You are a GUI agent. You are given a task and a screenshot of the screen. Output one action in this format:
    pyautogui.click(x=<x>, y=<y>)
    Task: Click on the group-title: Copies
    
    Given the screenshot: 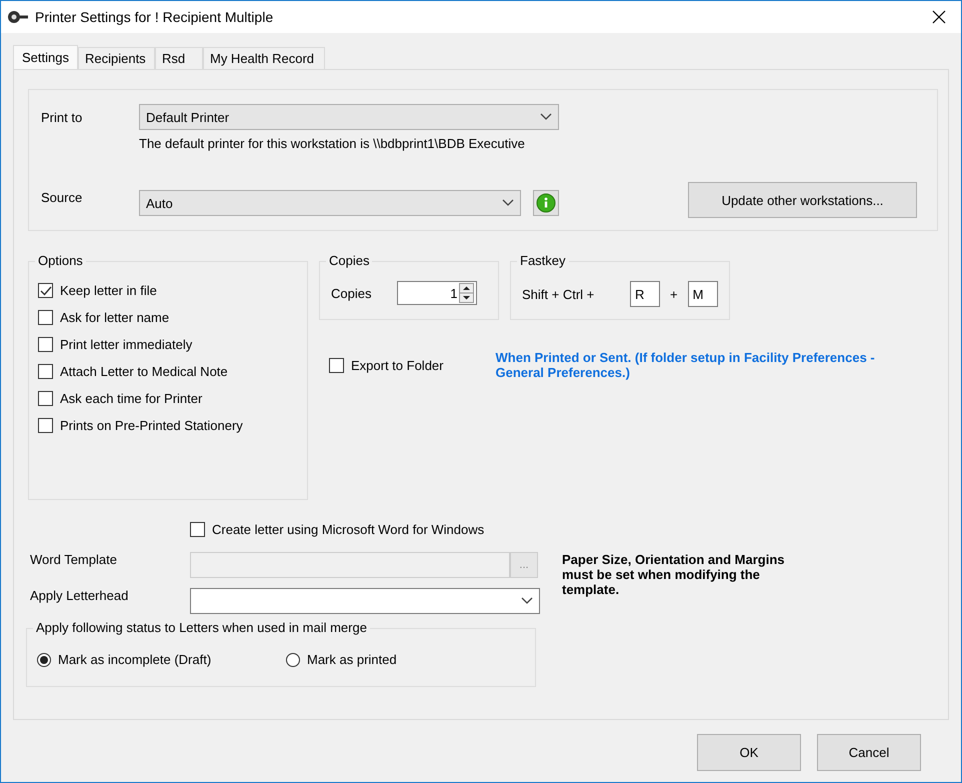 What is the action you would take?
    pyautogui.click(x=349, y=260)
    